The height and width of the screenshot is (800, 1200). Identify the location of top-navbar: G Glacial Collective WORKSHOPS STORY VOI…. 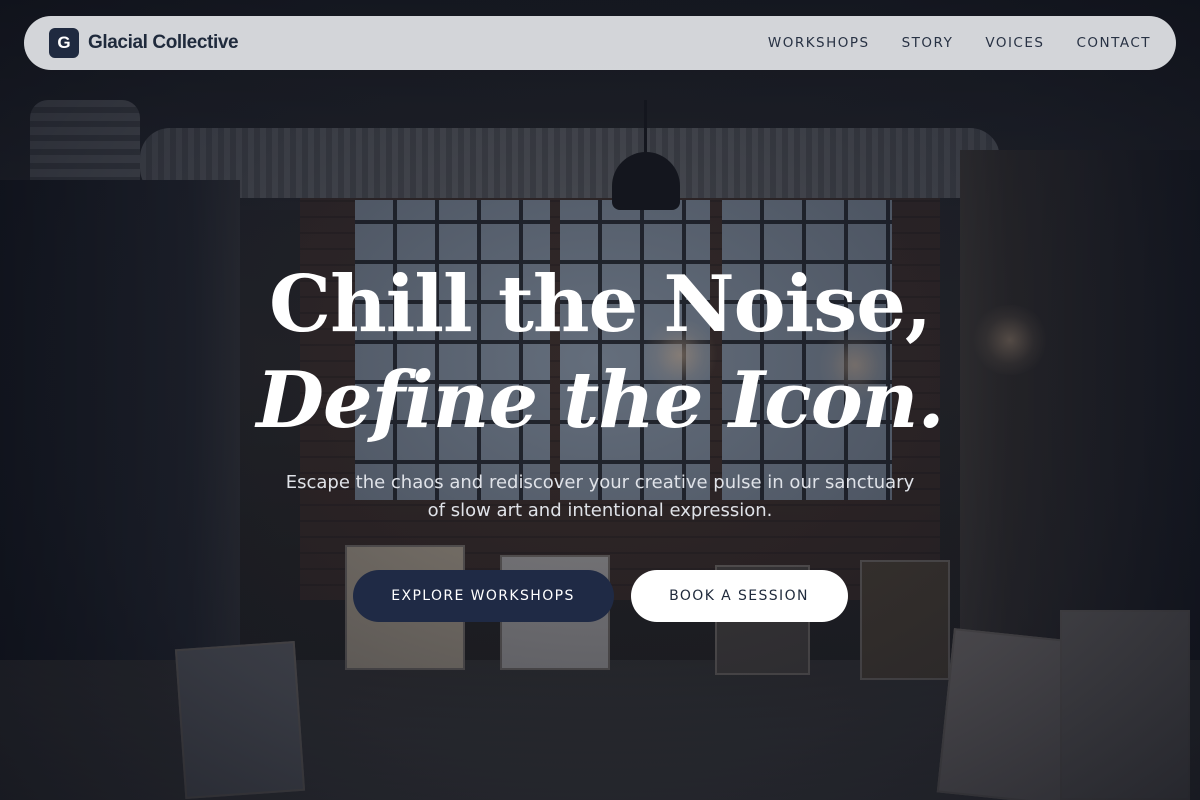
(600, 43).